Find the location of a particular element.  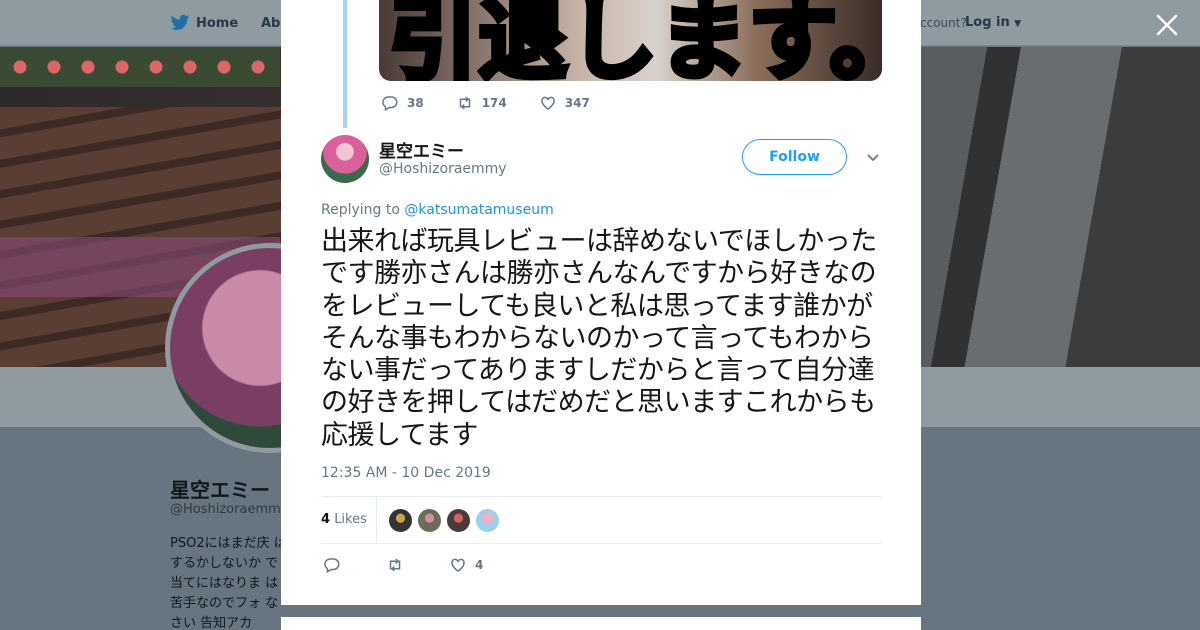

likers-avatars is located at coordinates (444, 520).